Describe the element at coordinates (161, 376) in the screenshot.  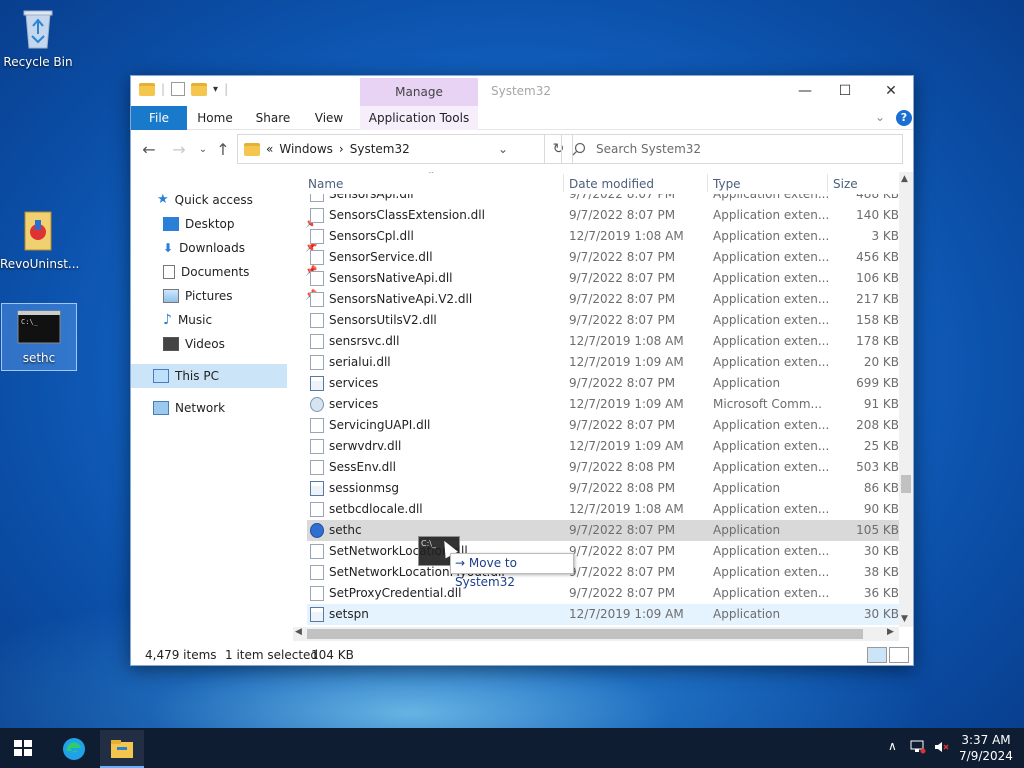
I see `computer-icon` at that location.